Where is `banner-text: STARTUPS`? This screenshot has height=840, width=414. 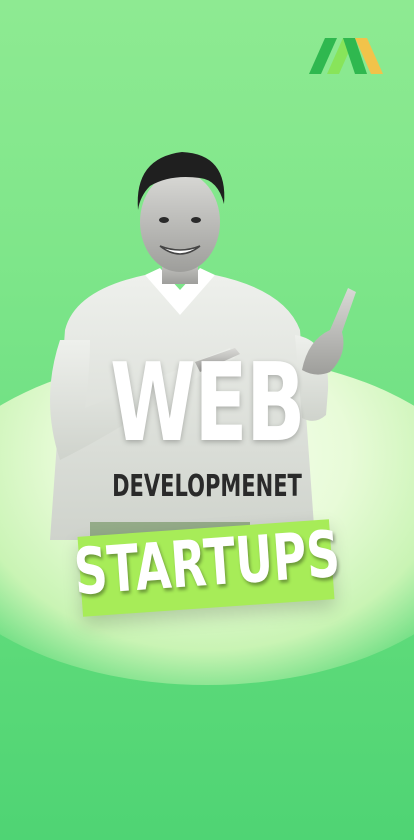
banner-text: STARTUPS is located at coordinates (207, 564).